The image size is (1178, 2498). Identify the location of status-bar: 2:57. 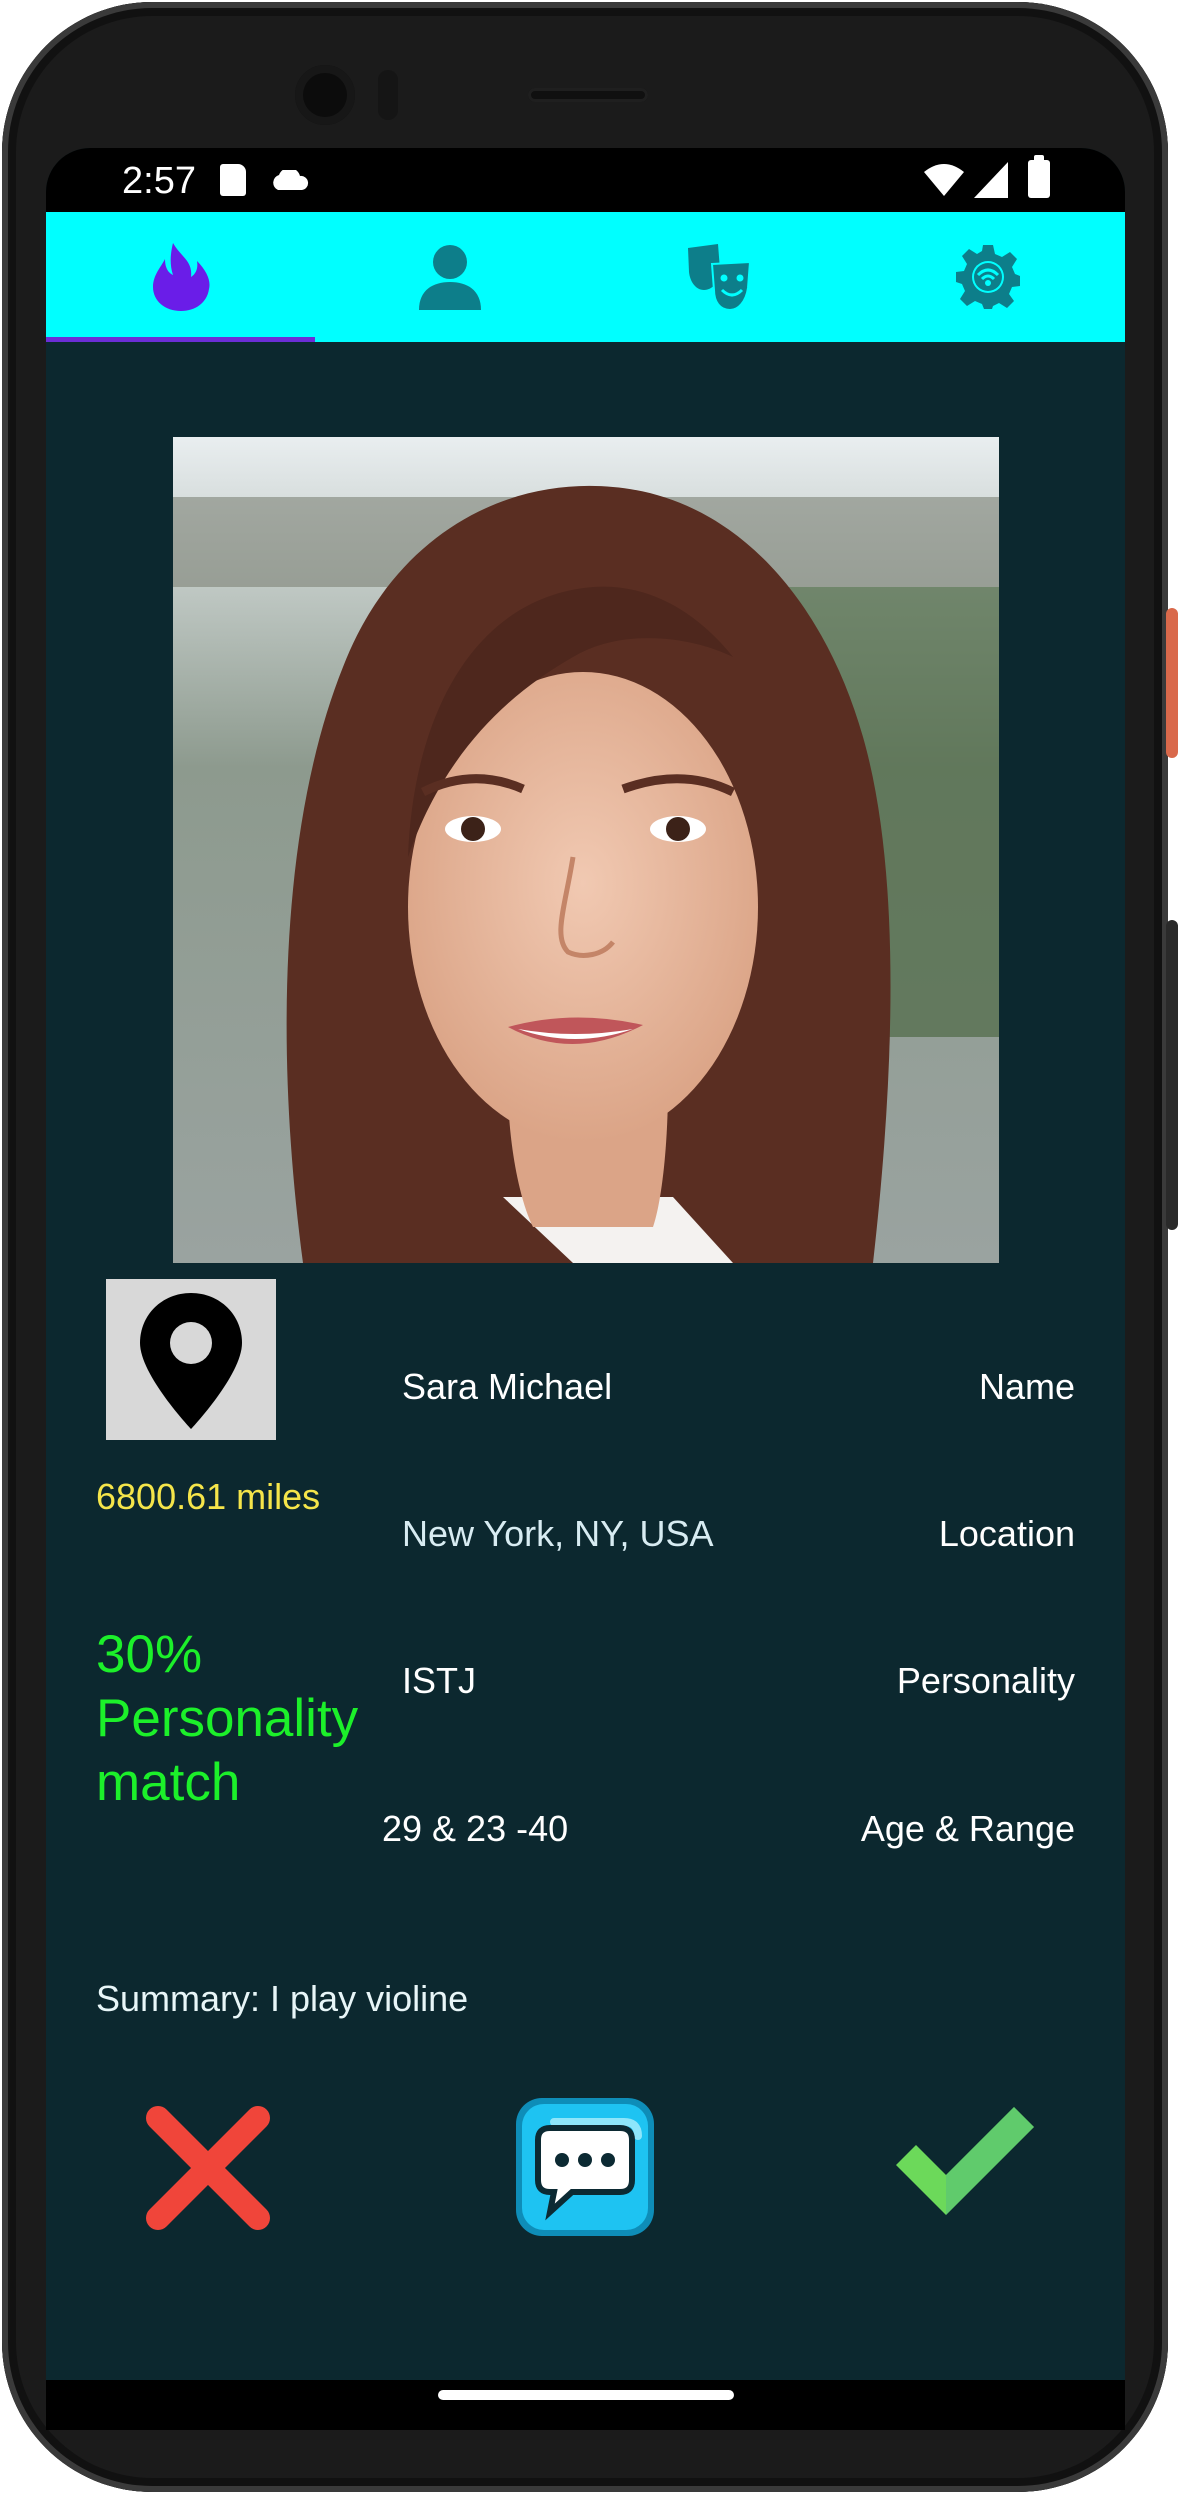
(585, 180).